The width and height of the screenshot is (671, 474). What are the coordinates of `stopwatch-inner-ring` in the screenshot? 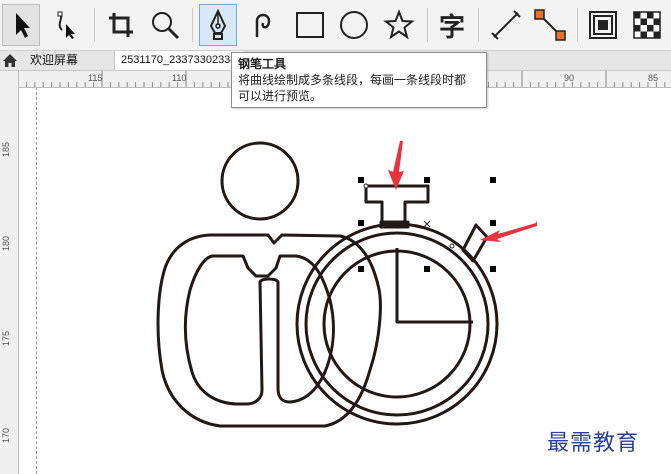 It's located at (397, 324).